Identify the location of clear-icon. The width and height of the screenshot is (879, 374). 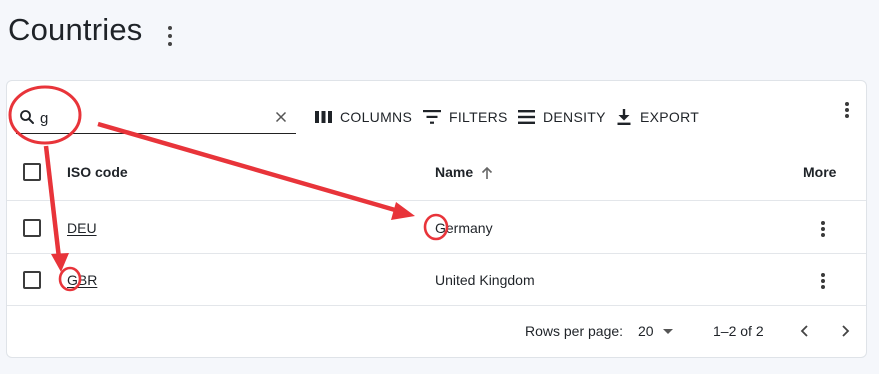
(281, 117).